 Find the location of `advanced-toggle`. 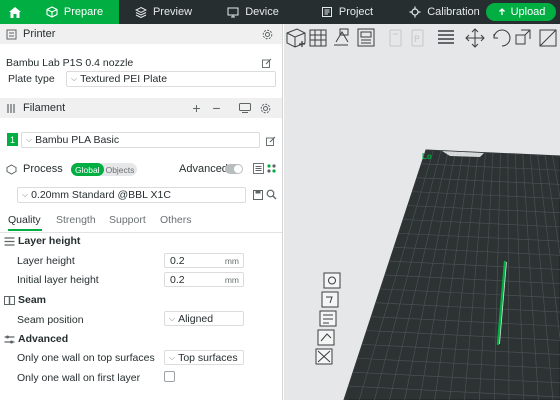

advanced-toggle is located at coordinates (234, 169).